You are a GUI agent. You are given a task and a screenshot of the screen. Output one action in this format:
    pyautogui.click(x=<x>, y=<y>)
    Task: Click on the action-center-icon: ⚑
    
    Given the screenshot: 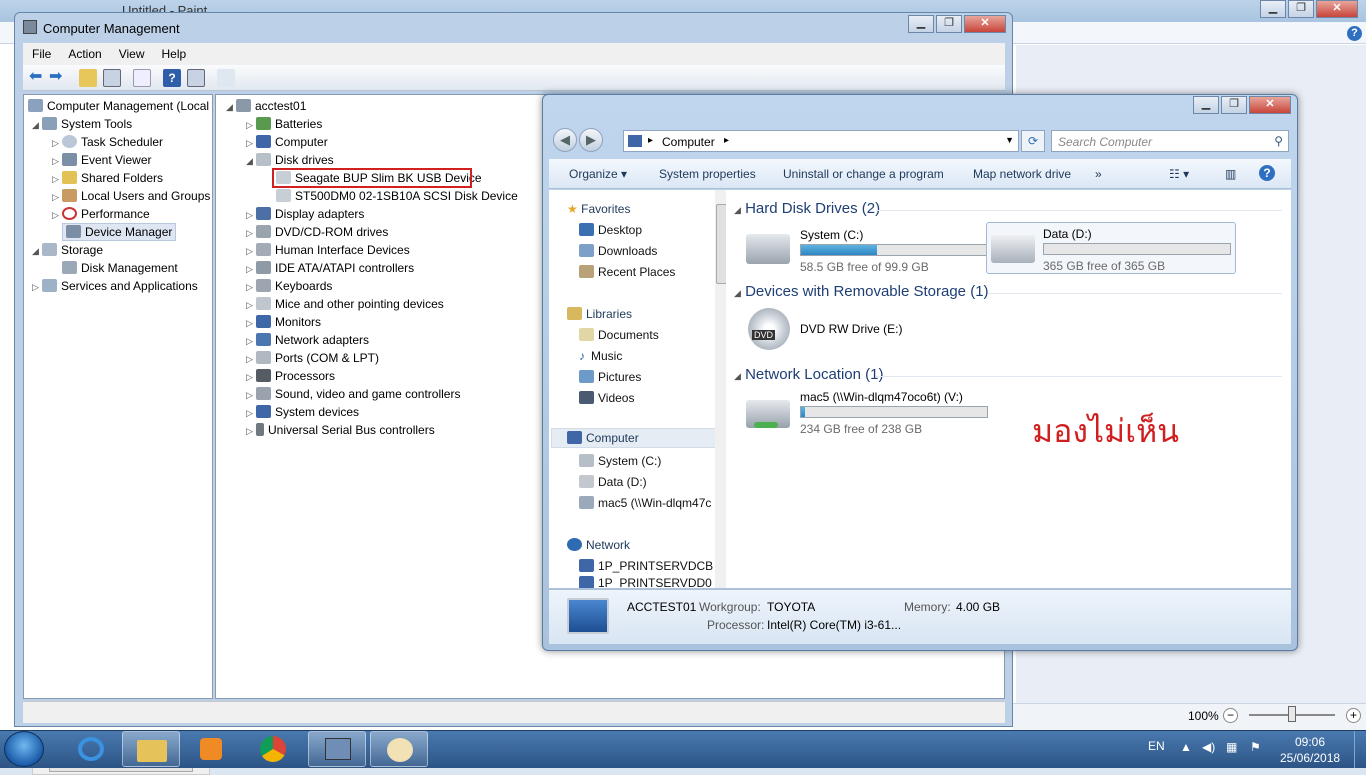 What is the action you would take?
    pyautogui.click(x=1255, y=747)
    